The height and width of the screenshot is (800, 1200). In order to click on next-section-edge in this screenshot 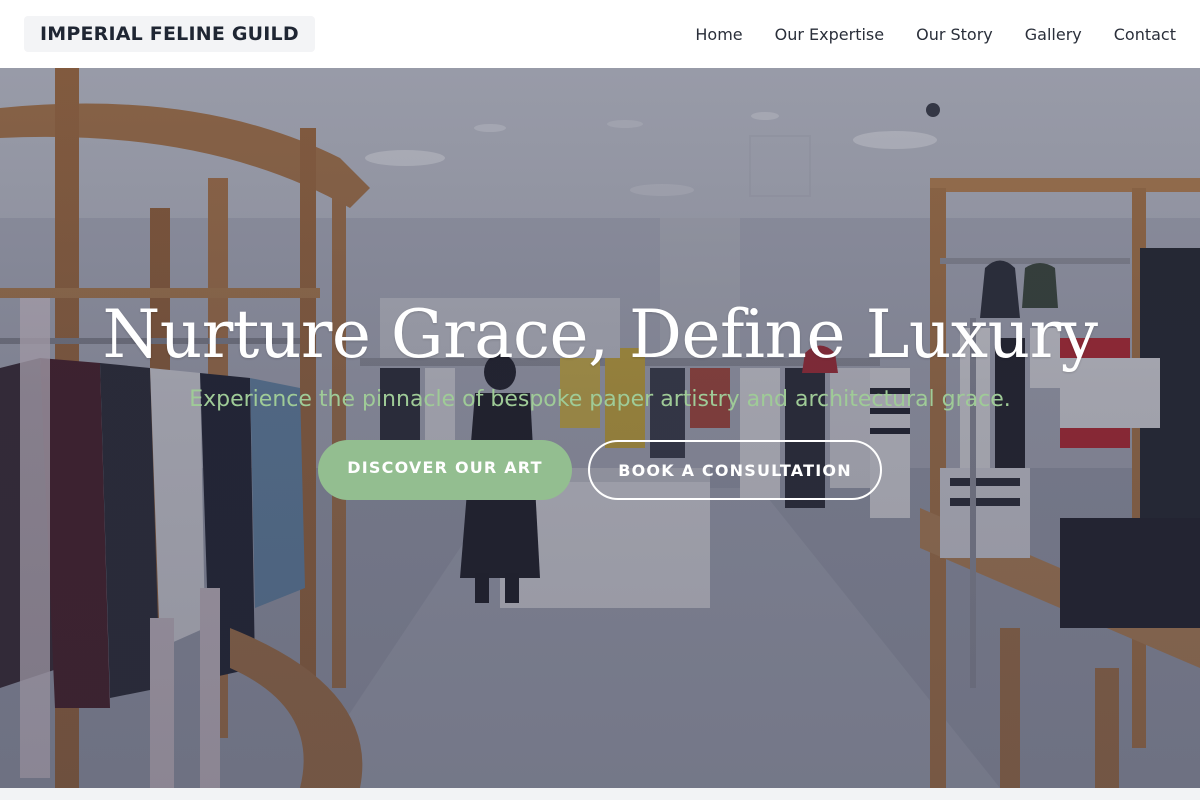, I will do `click(600, 794)`.